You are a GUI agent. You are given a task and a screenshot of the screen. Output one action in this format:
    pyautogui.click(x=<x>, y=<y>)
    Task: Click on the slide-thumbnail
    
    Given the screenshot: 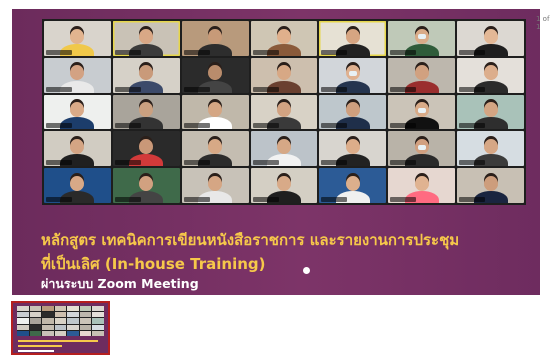 What is the action you would take?
    pyautogui.click(x=60, y=328)
    